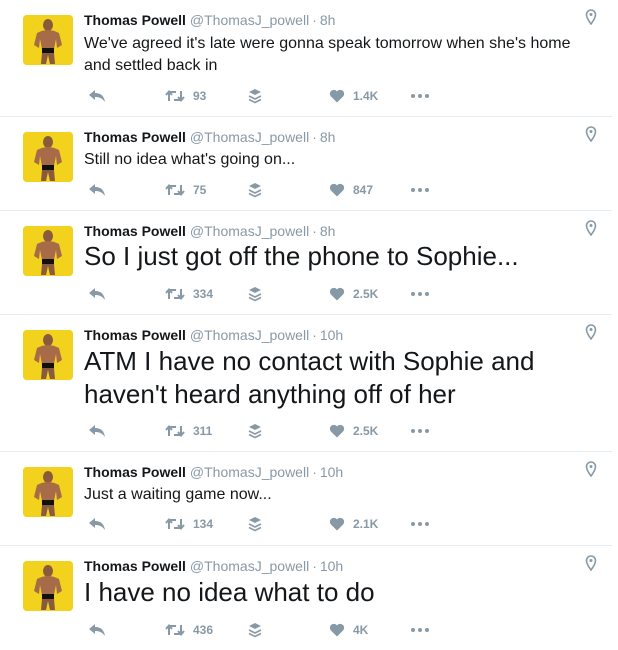 The height and width of the screenshot is (650, 618). What do you see at coordinates (188, 431) in the screenshot?
I see `retweet-button: 311` at bounding box center [188, 431].